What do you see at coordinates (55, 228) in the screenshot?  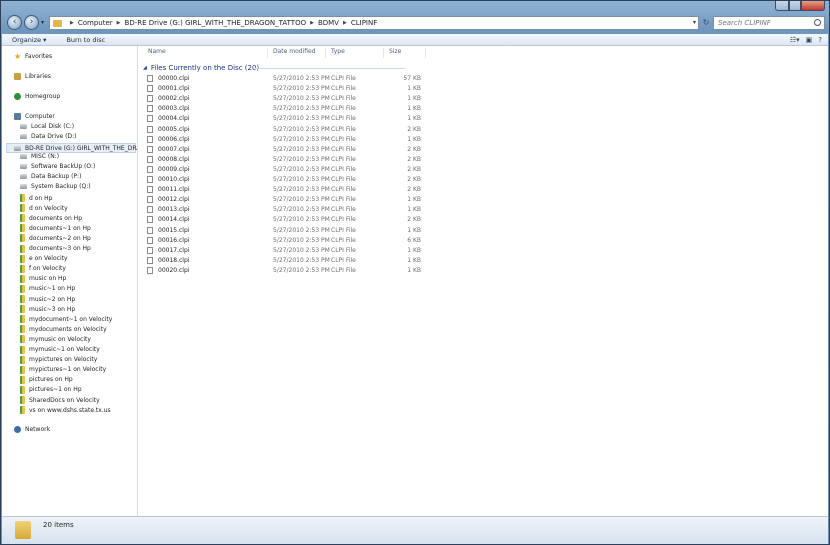 I see `nav-share-item: documents~1 on Hp` at bounding box center [55, 228].